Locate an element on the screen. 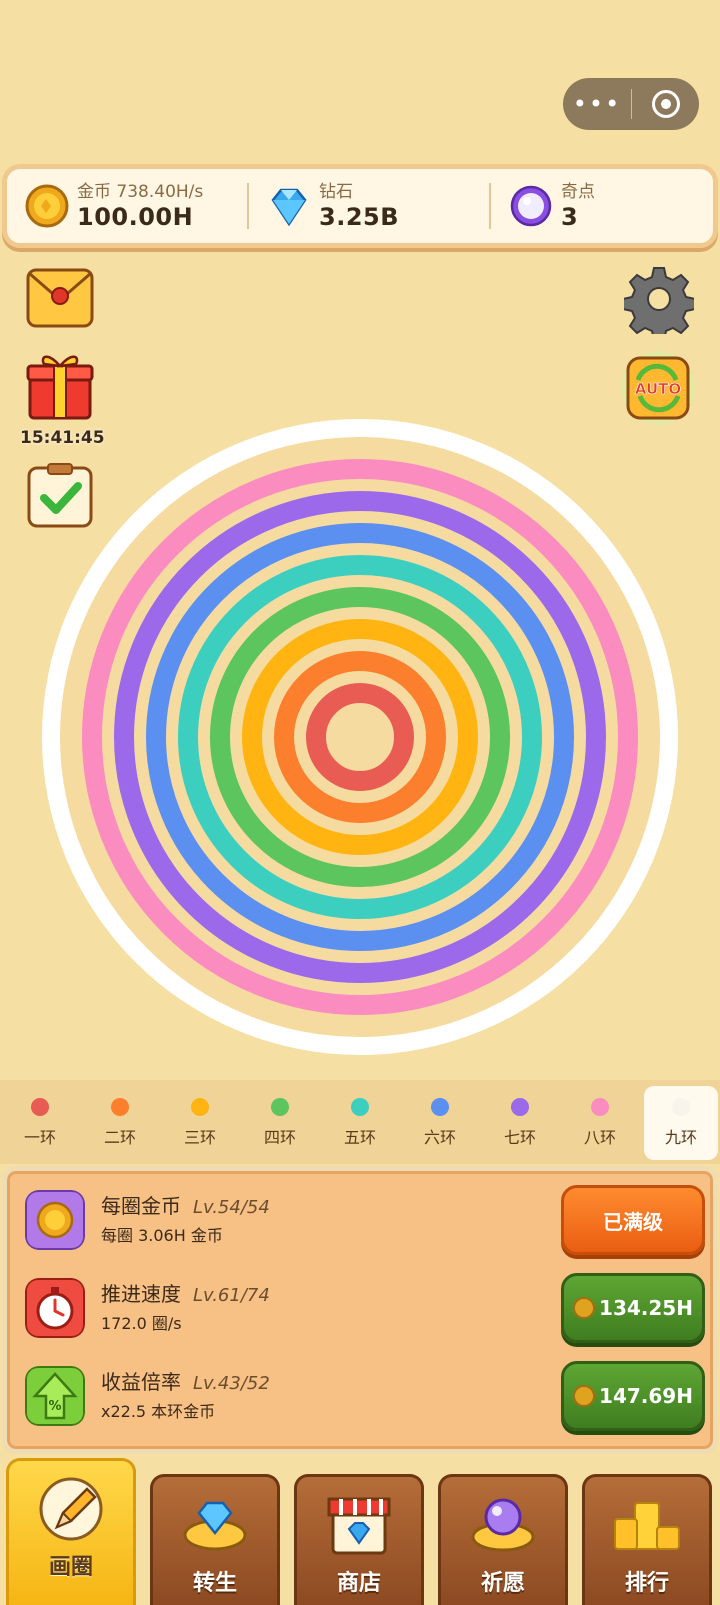 Image resolution: width=720 pixels, height=1605 pixels. button-label: 已满级 is located at coordinates (633, 1221).